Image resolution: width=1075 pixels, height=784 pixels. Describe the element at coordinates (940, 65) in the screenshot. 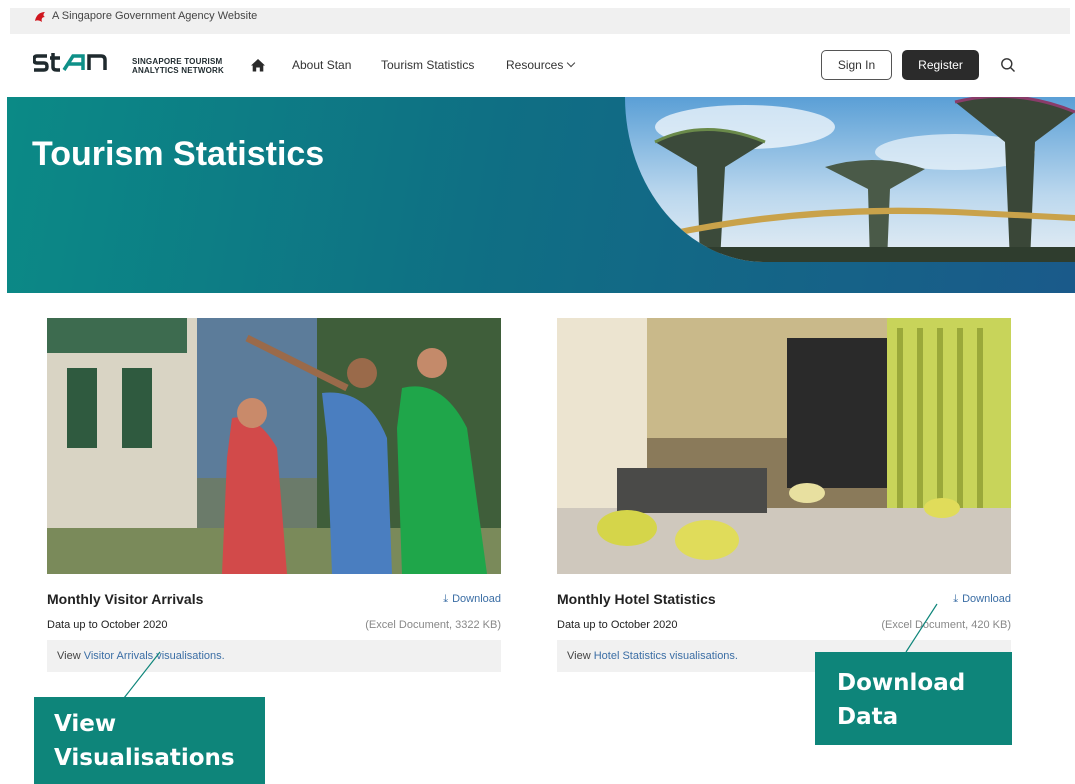

I see `register-button: Register` at that location.